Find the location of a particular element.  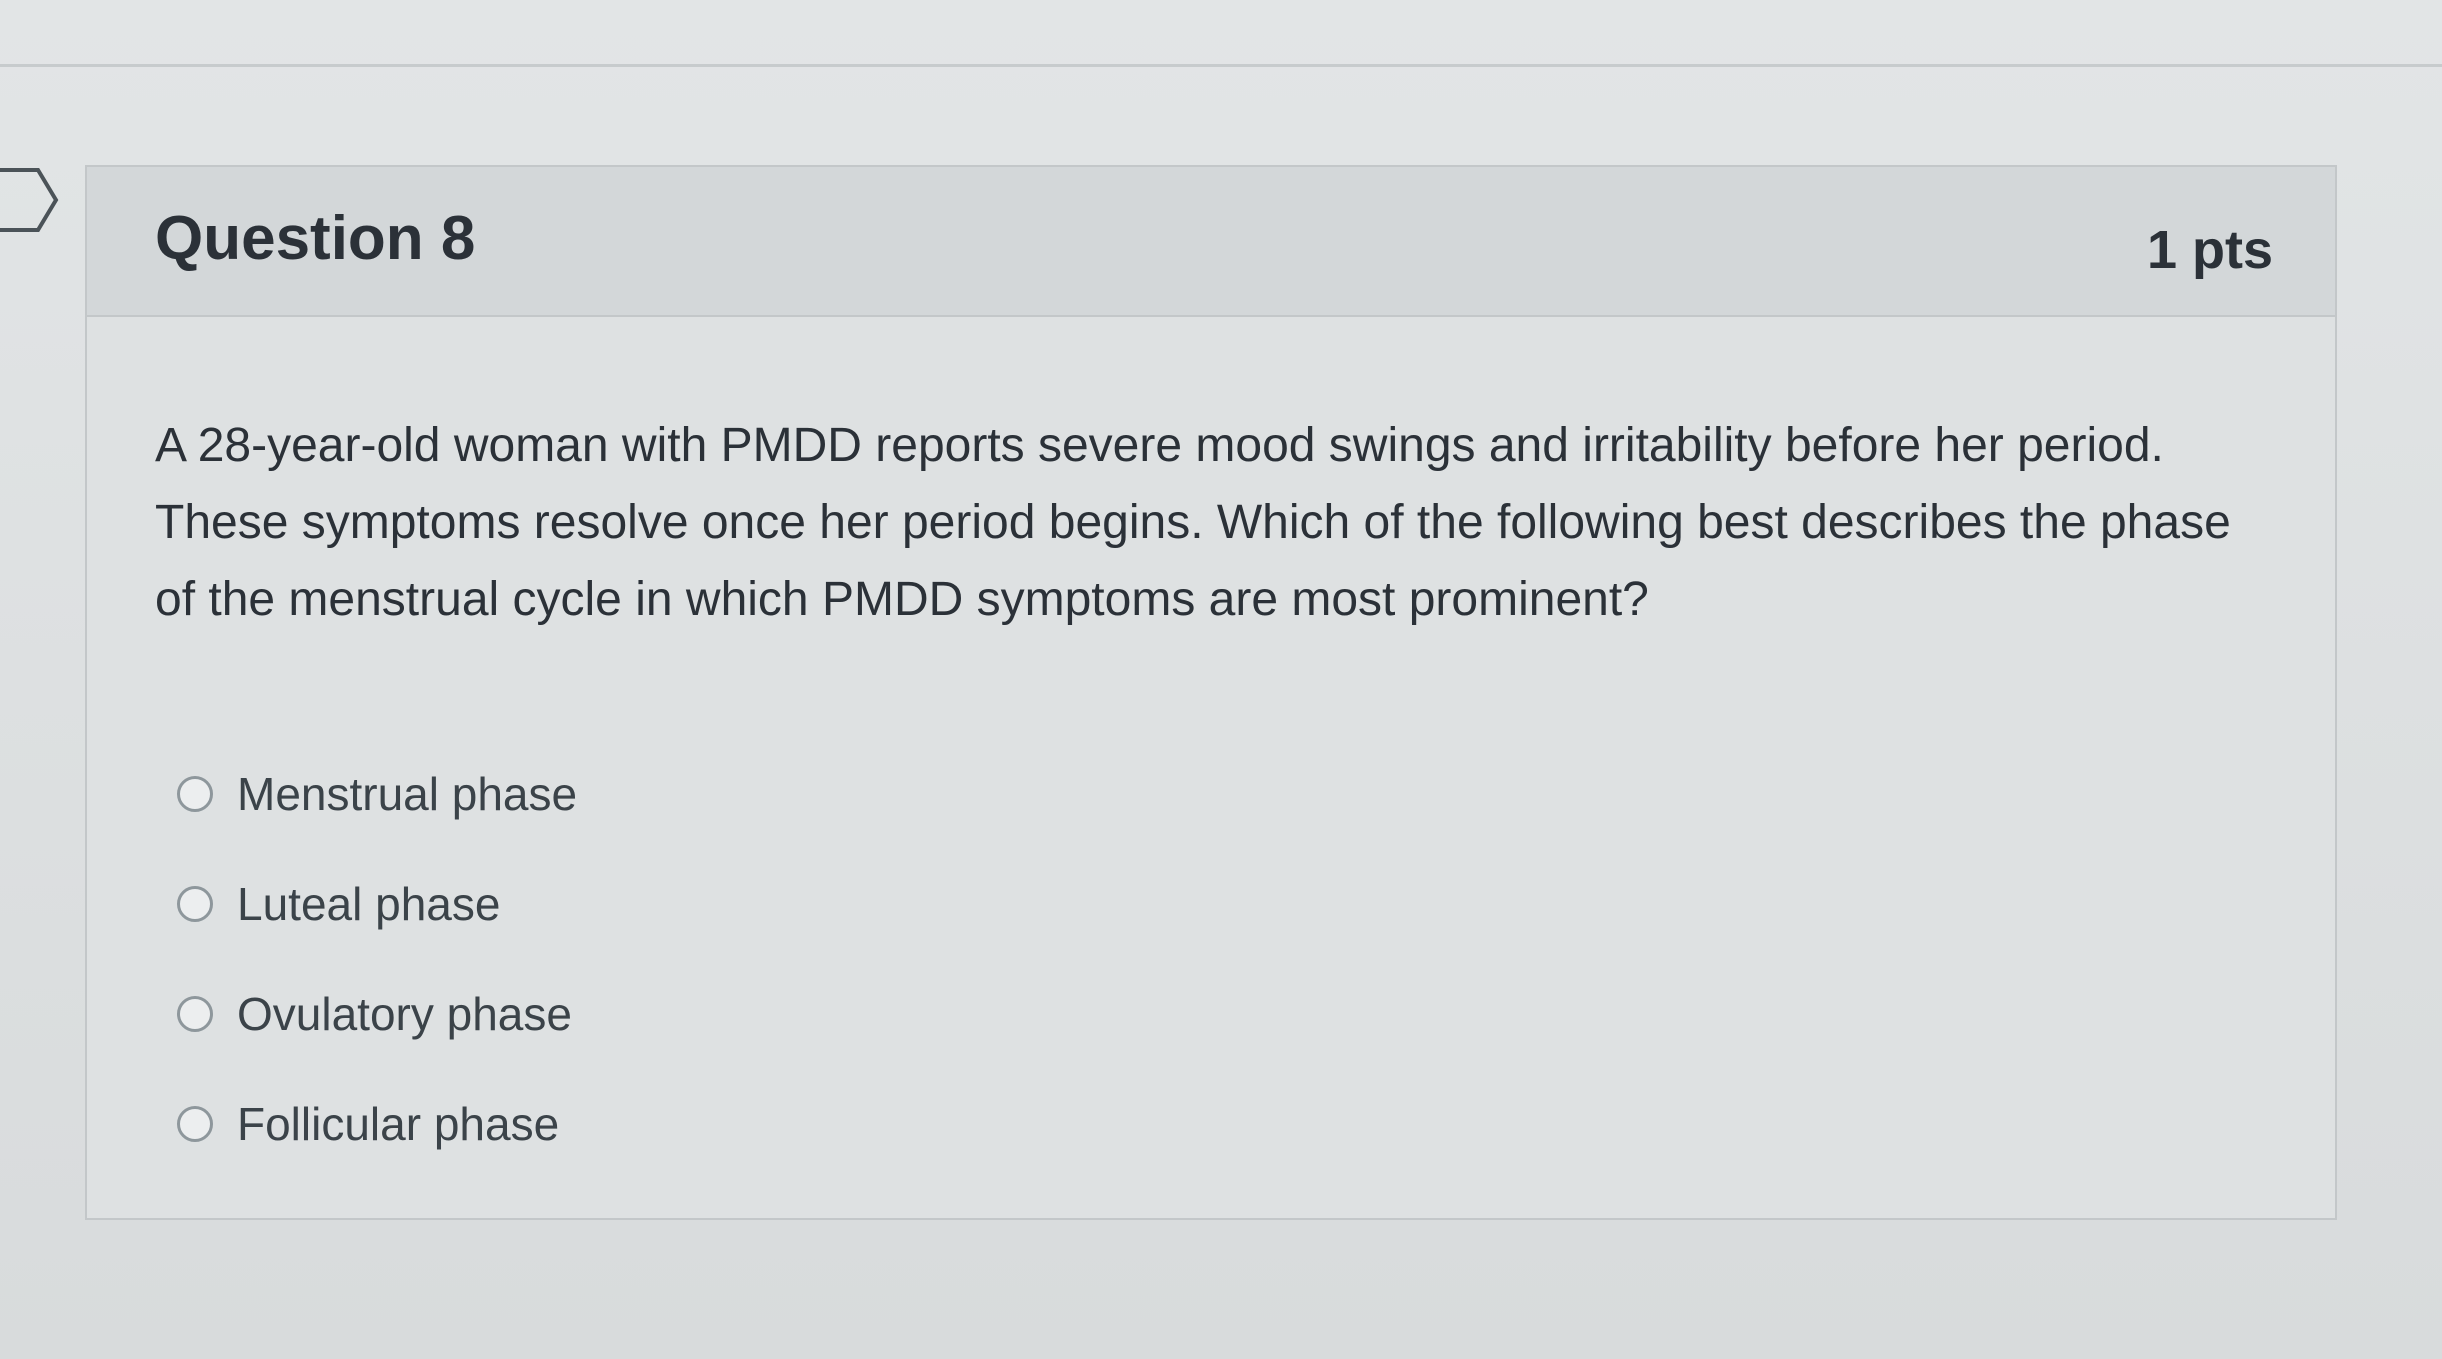

bookmark-flag-icon is located at coordinates (30, 200).